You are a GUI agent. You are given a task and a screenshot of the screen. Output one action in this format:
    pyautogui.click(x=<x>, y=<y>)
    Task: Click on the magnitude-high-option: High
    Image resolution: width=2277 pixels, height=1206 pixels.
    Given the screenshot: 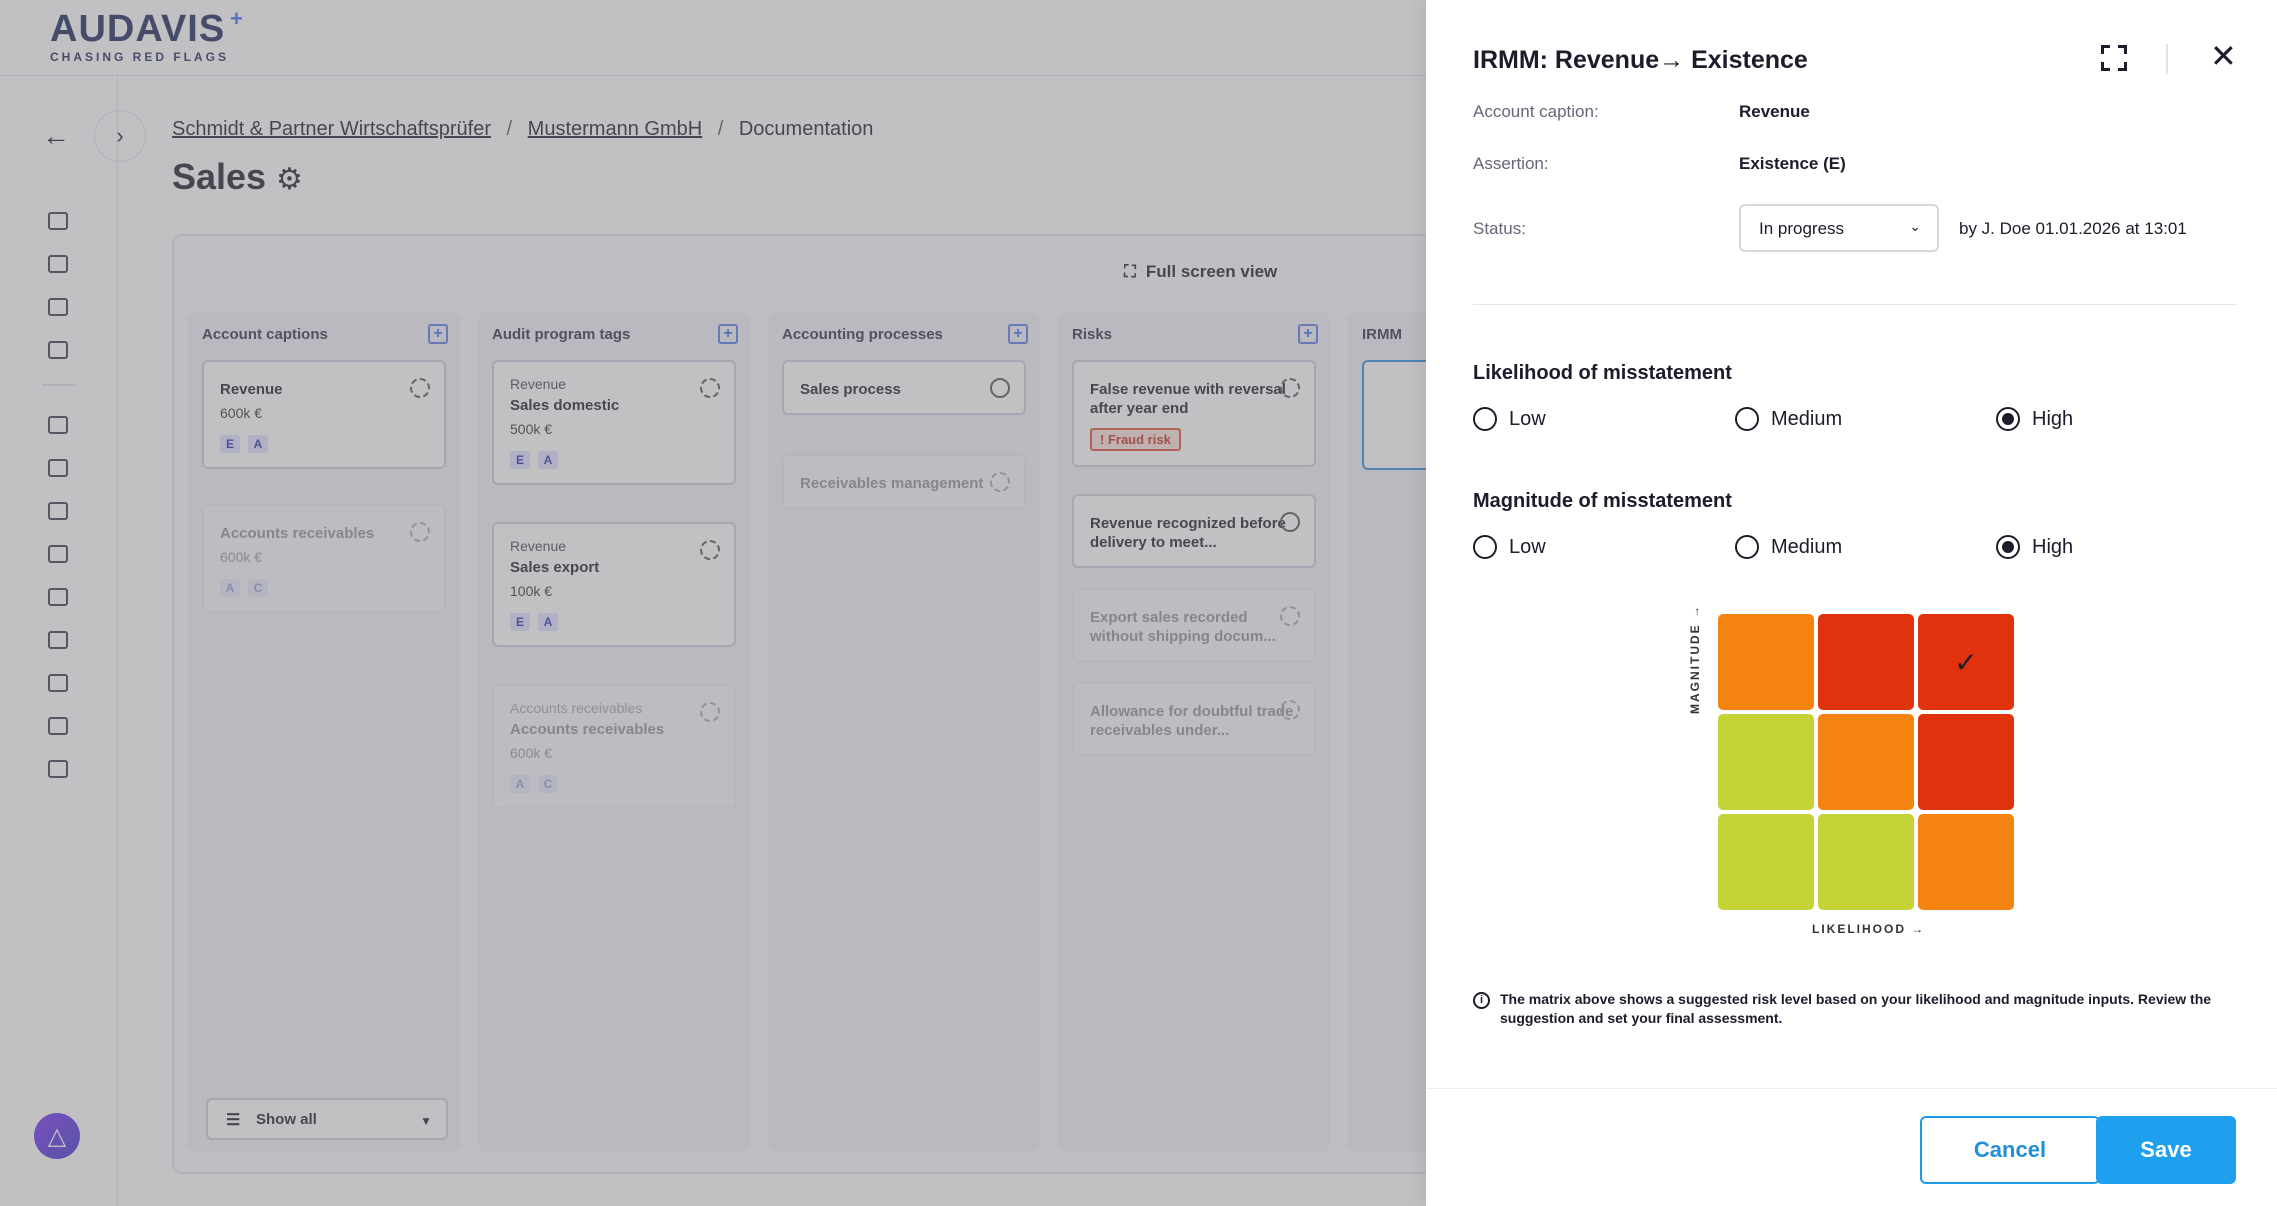 What is the action you would take?
    pyautogui.click(x=2034, y=547)
    